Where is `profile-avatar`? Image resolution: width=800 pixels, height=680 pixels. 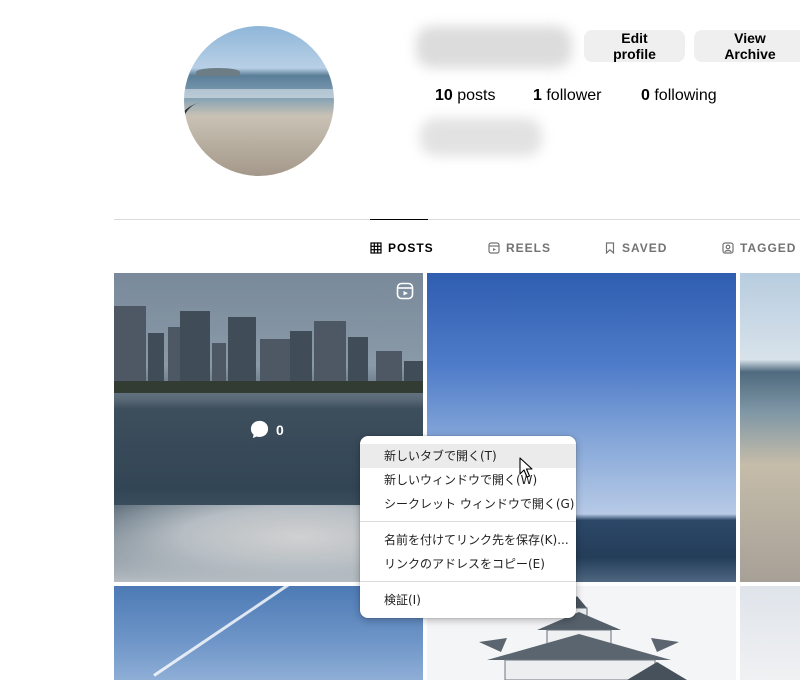 profile-avatar is located at coordinates (259, 101).